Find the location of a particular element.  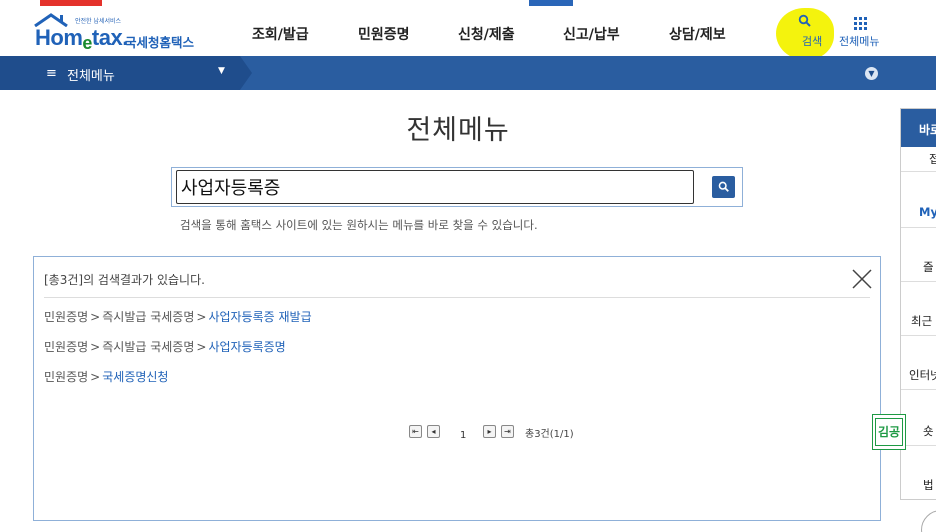

allmenu-dropdown-label: 전체메뉴 is located at coordinates (91, 76).